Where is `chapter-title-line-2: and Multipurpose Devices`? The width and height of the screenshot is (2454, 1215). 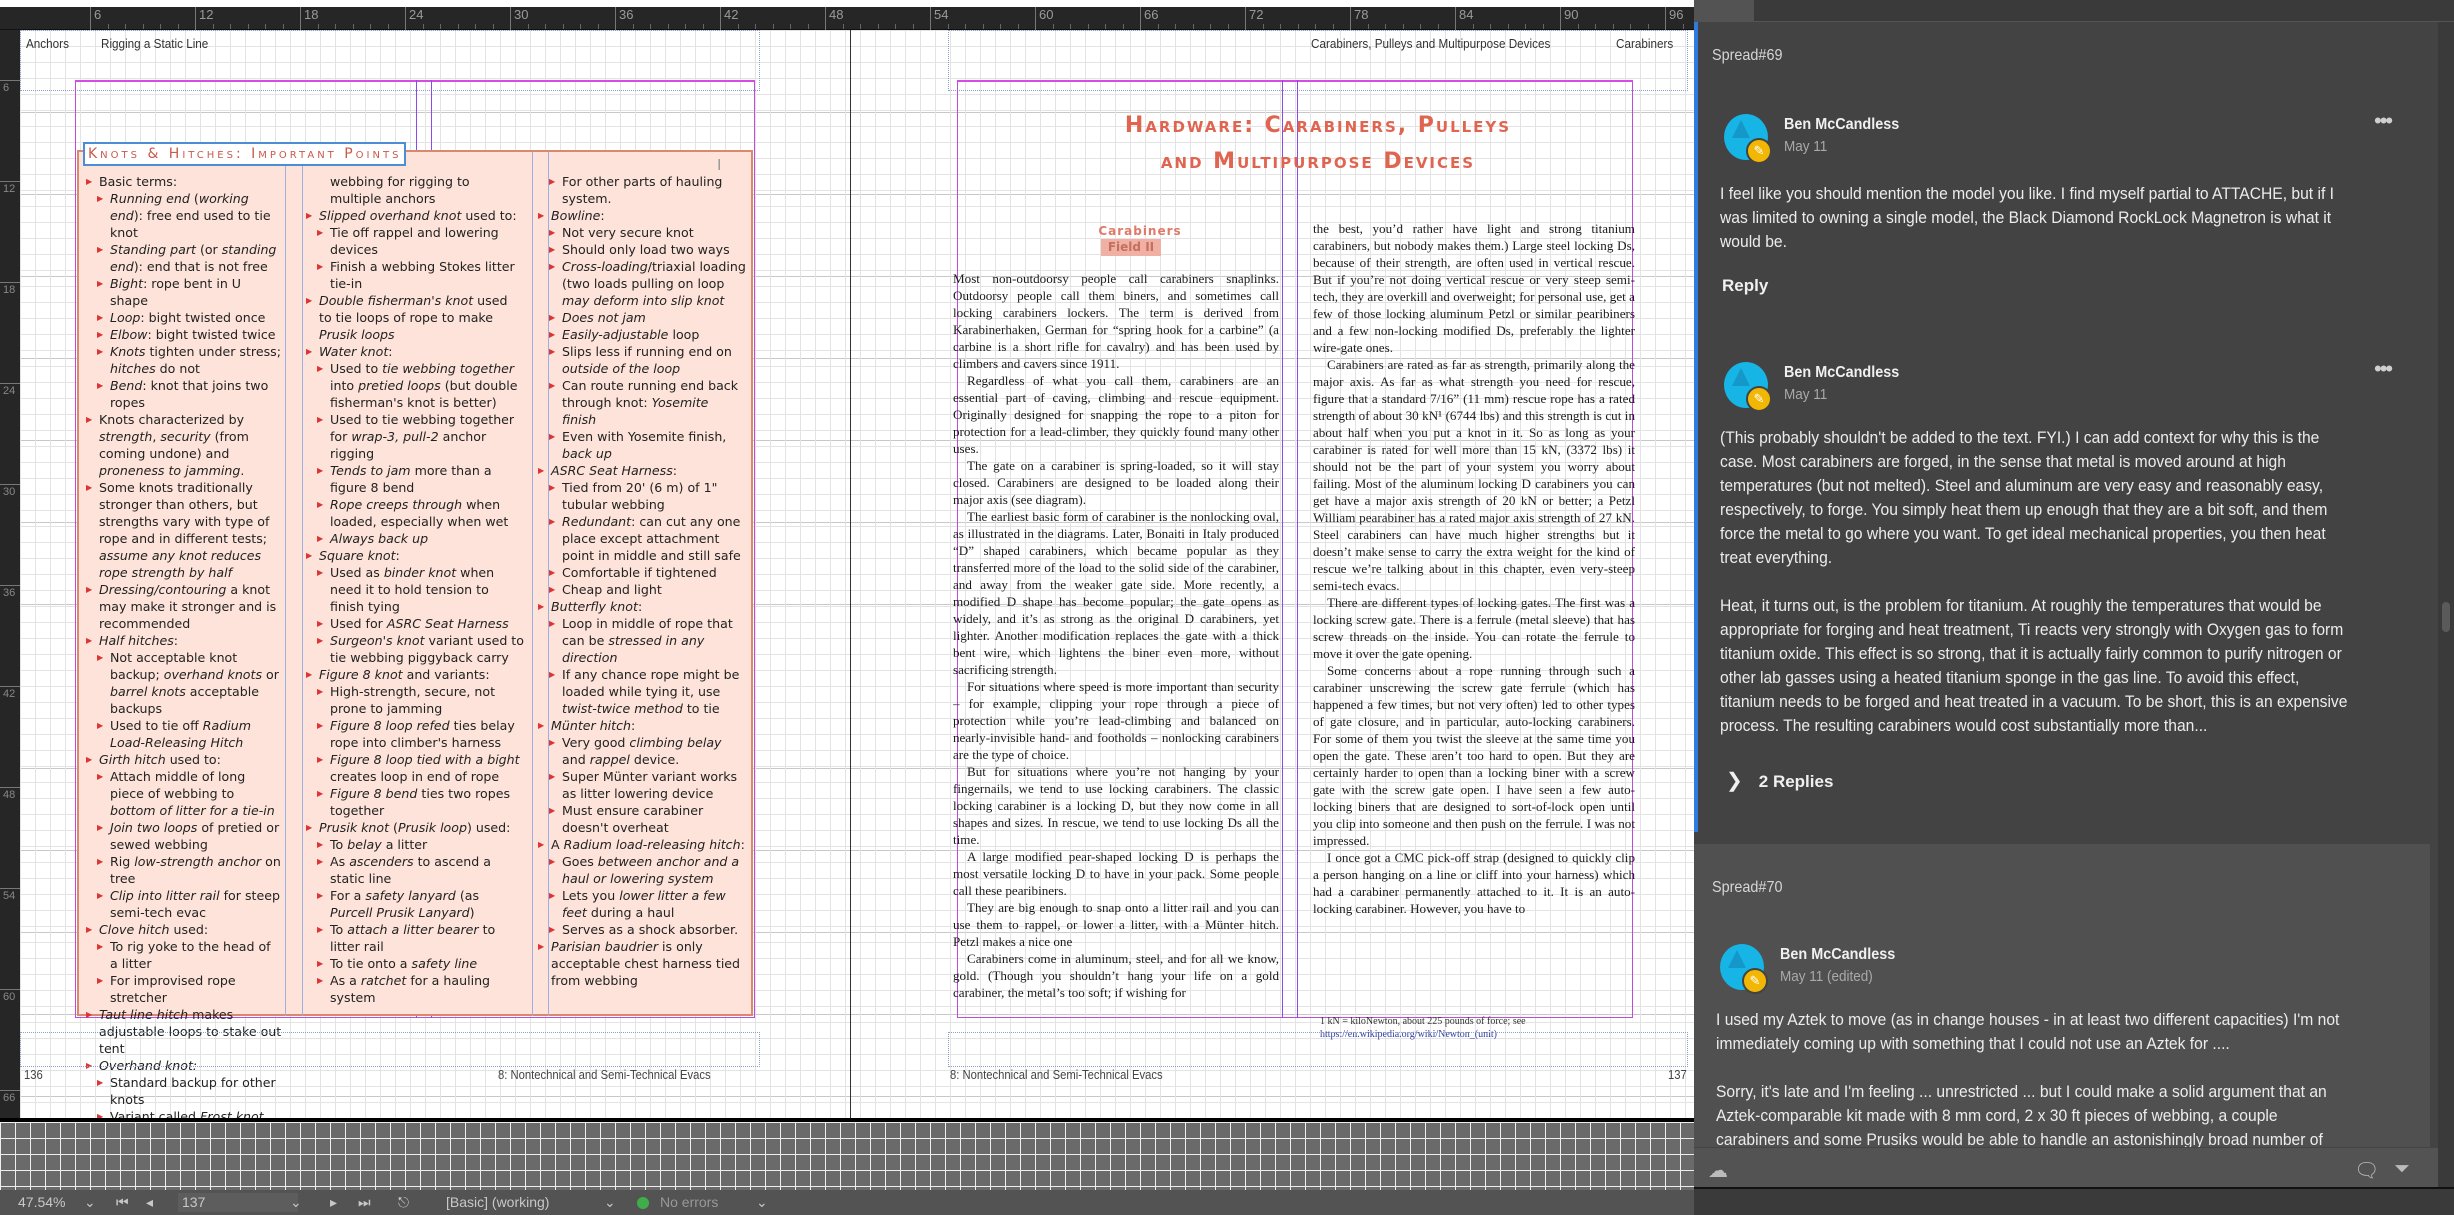
chapter-title-line-2: and Multipurpose Devices is located at coordinates (1318, 161).